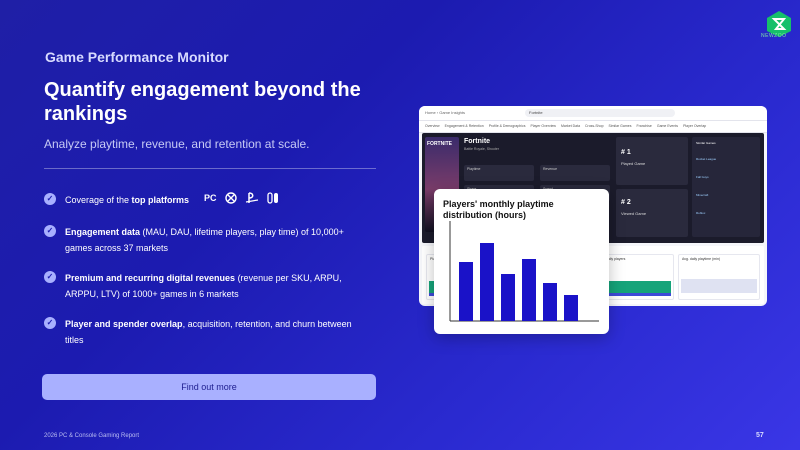 The width and height of the screenshot is (800, 450). I want to click on breadcrumb: Home › Game Insights, so click(445, 112).